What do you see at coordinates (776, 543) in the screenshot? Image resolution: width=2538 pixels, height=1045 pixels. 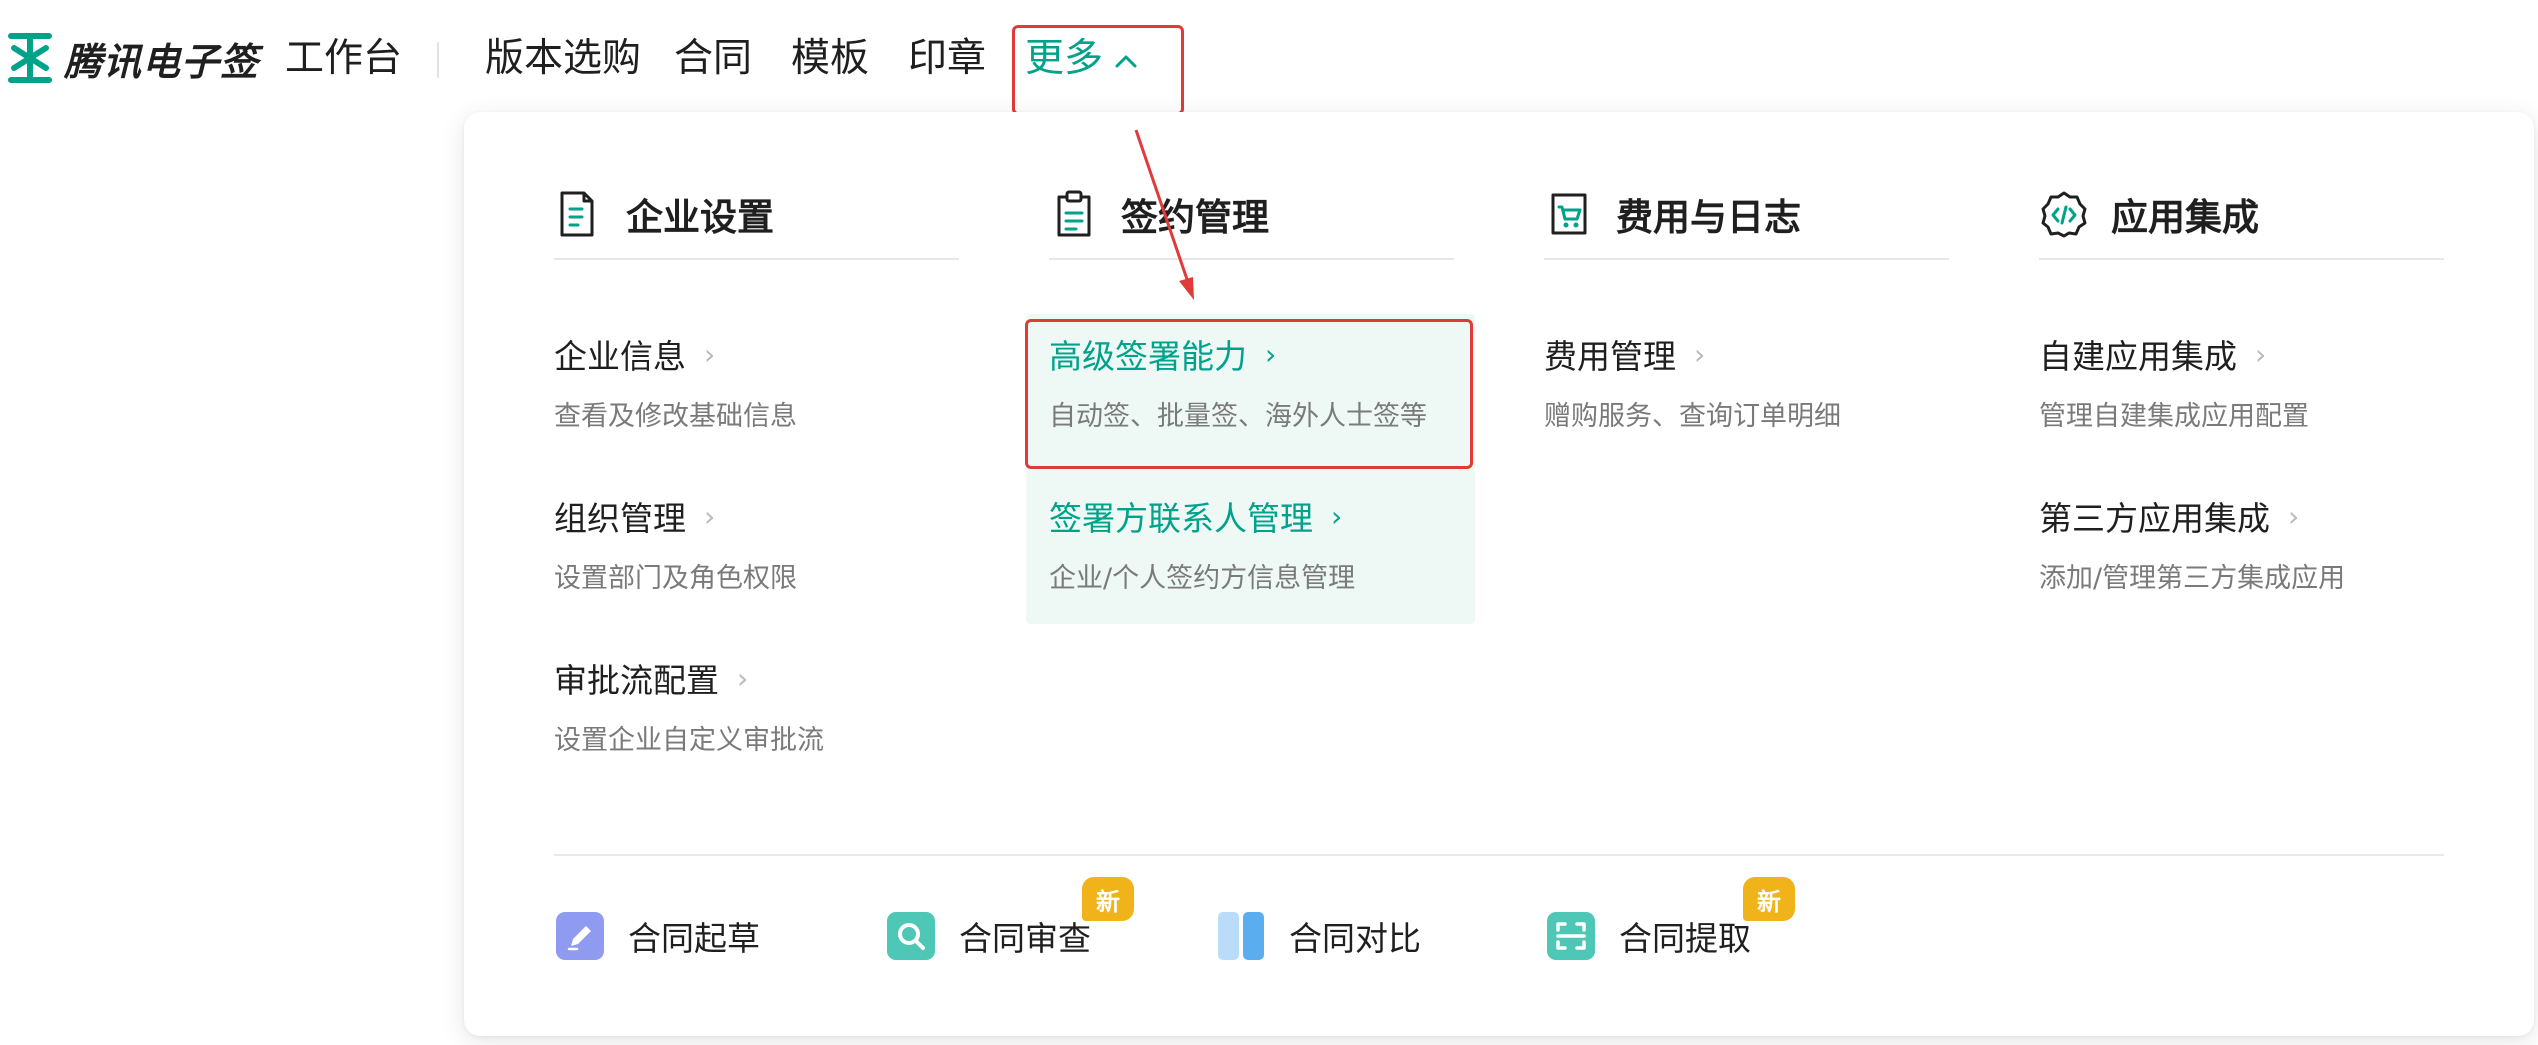 I see `menu-entry-org-management: 组织管理 › 设置部门及角色权限` at bounding box center [776, 543].